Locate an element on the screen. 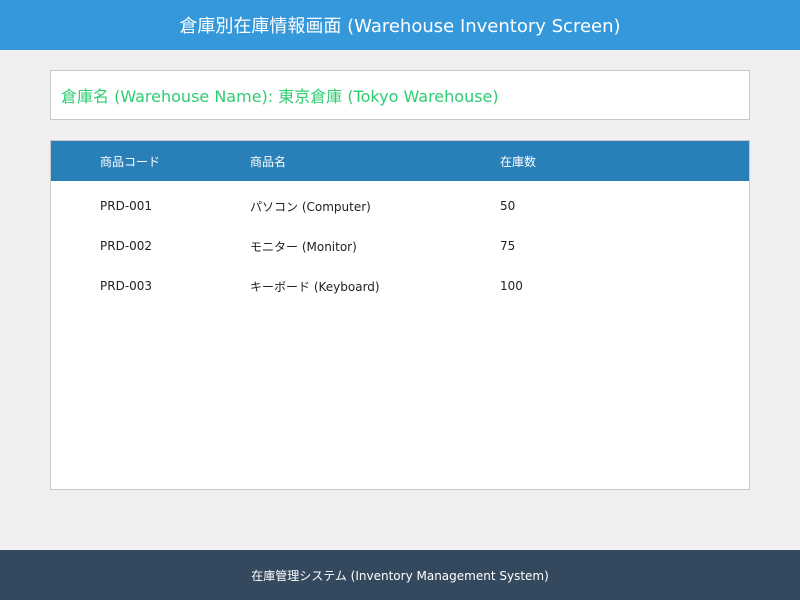 This screenshot has height=600, width=800. table-row: PRD-001 パソコン (Computer) 50 is located at coordinates (400, 206).